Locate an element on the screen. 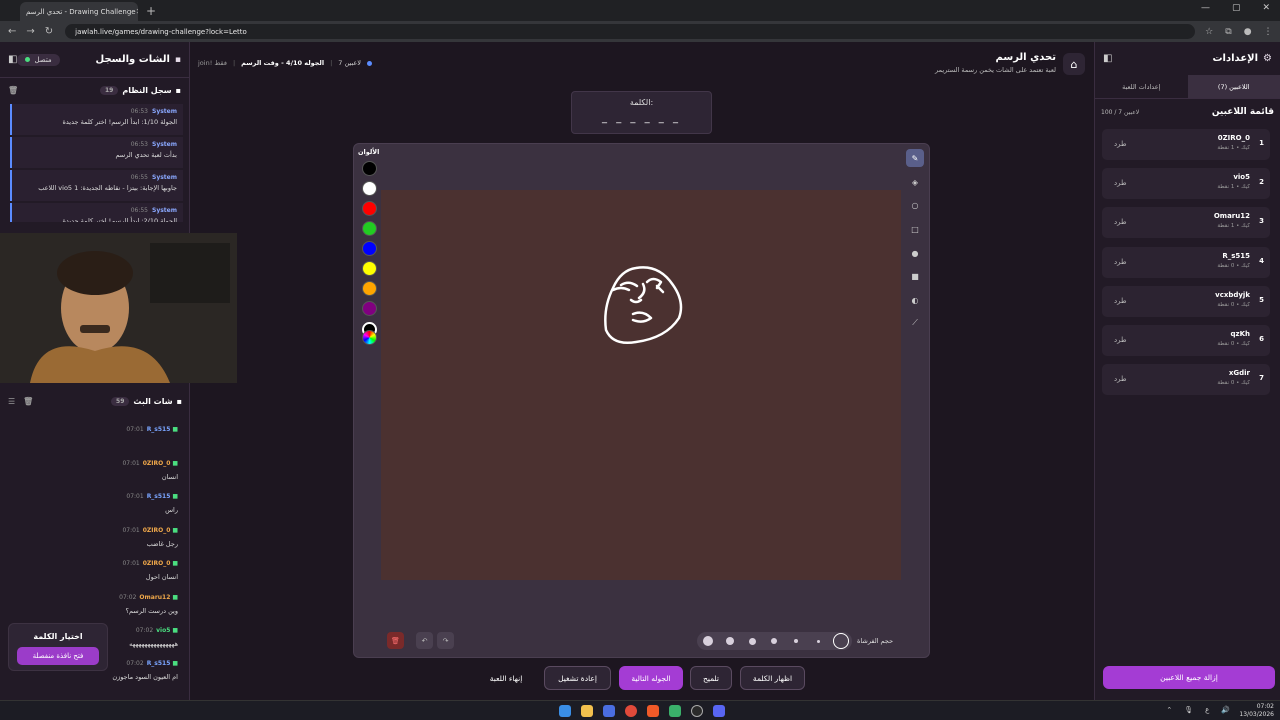 This screenshot has width=1280, height=720. brush-size-xxs is located at coordinates (818, 641).